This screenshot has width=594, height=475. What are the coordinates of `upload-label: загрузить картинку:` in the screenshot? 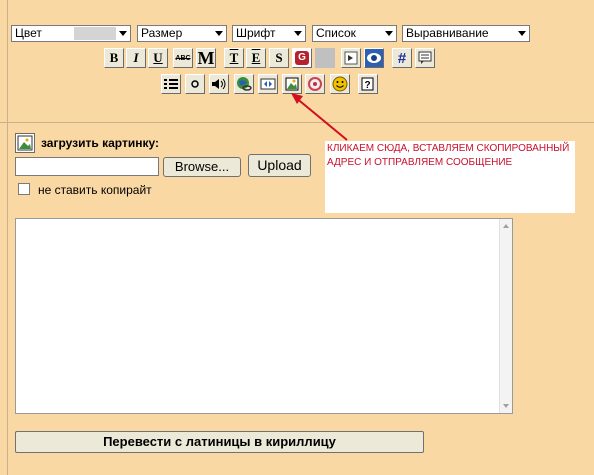 It's located at (100, 143).